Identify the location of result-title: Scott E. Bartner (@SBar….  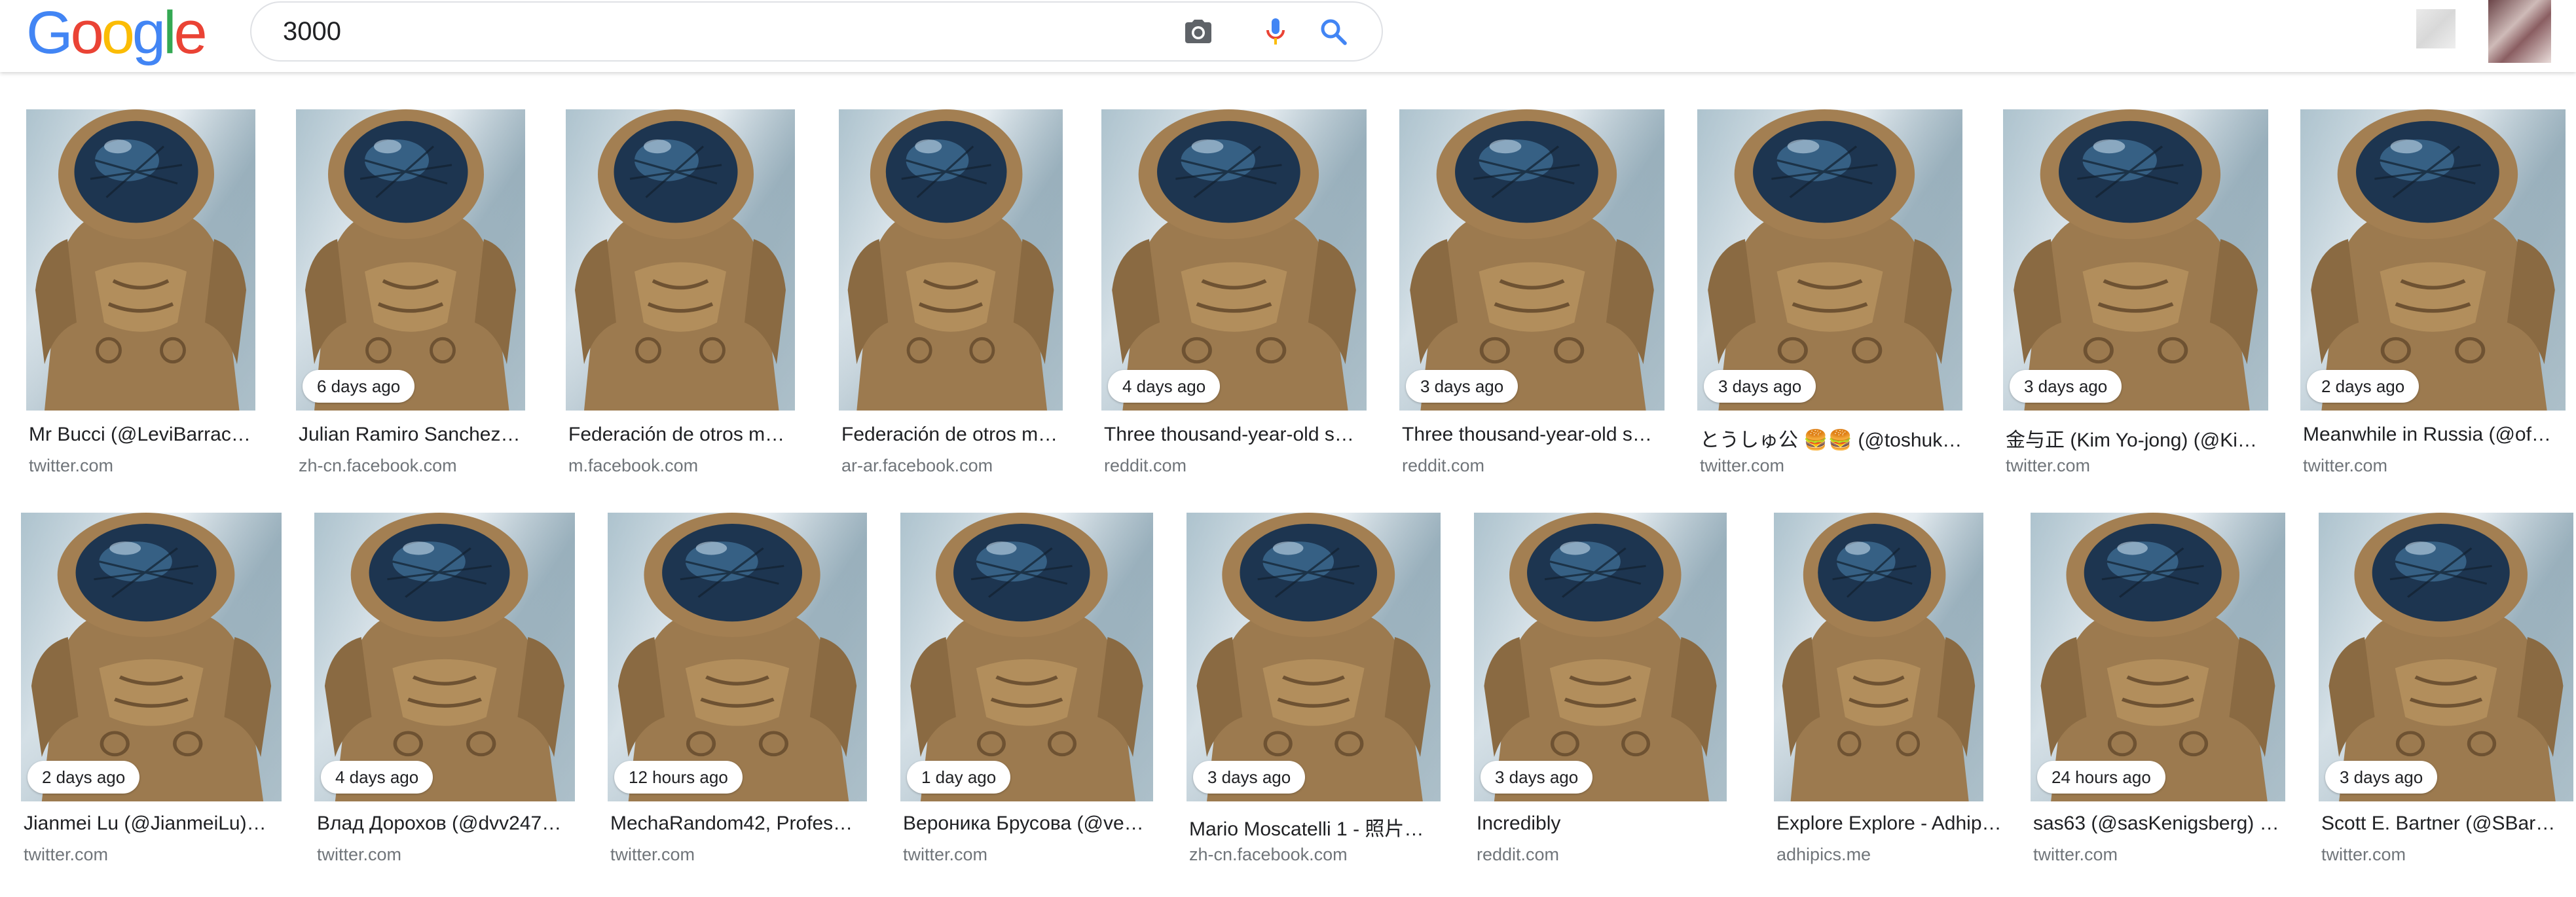
(2448, 824).